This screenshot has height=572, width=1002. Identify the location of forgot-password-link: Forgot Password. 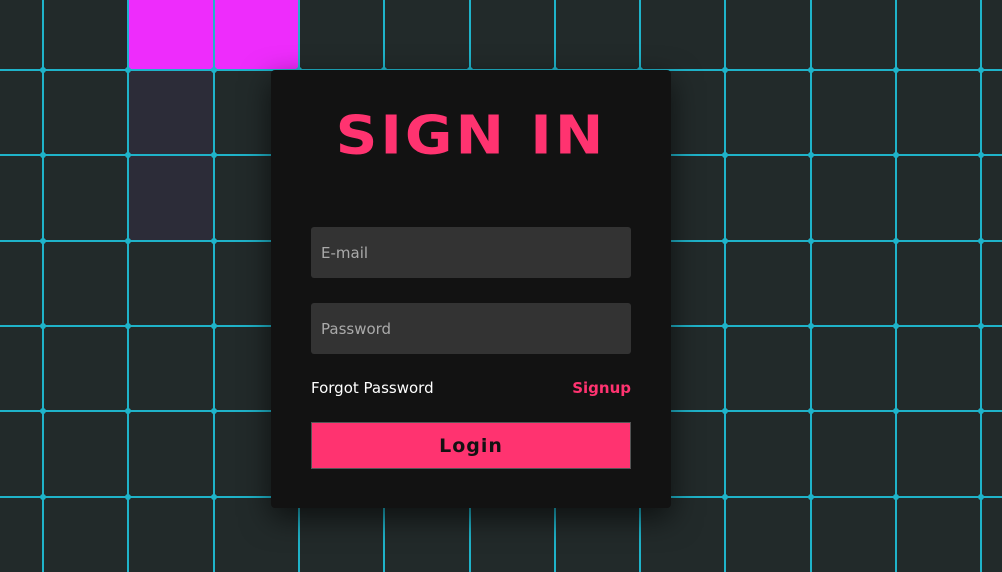
(372, 388).